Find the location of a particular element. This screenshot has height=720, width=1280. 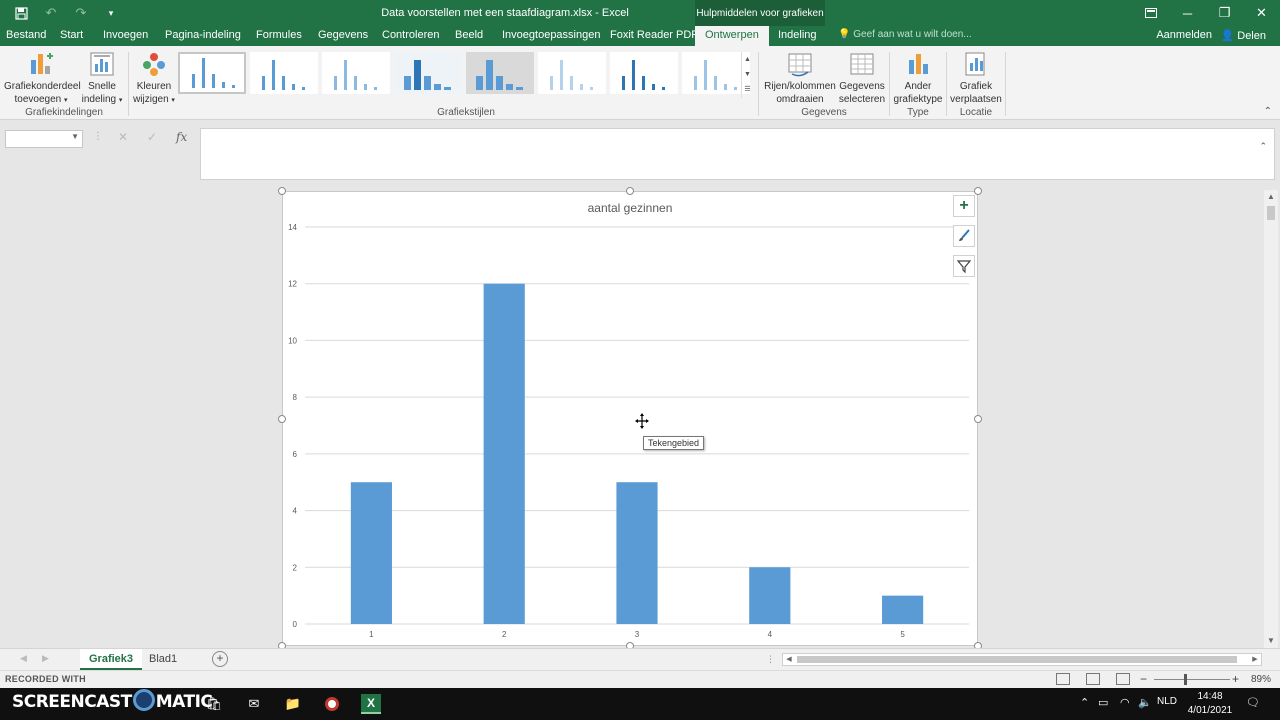

close-icon: ✕ is located at coordinates (1261, 13).